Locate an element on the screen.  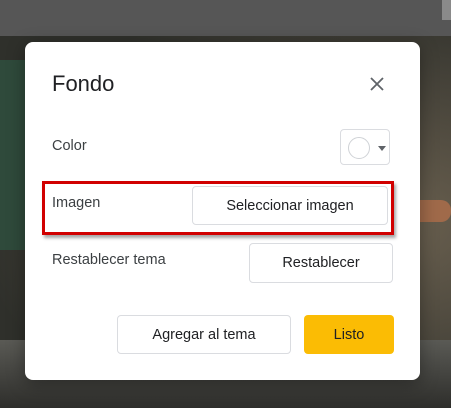
scrollbar is located at coordinates (446, 10).